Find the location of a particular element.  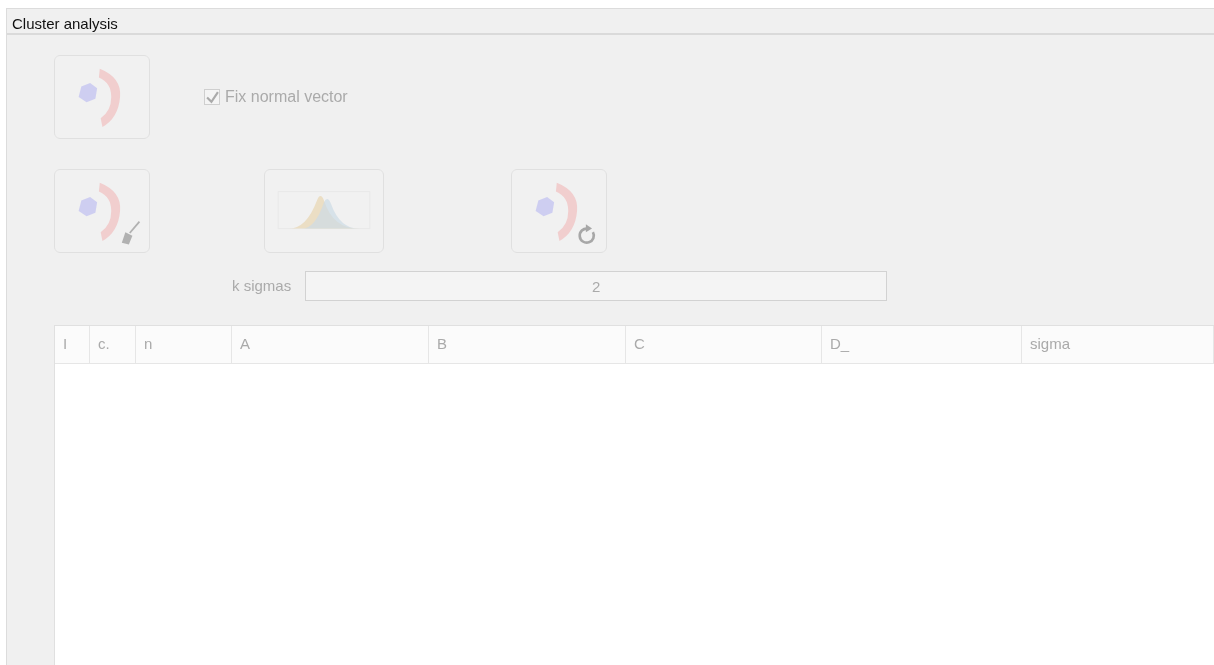

column-header: B is located at coordinates (527, 344).